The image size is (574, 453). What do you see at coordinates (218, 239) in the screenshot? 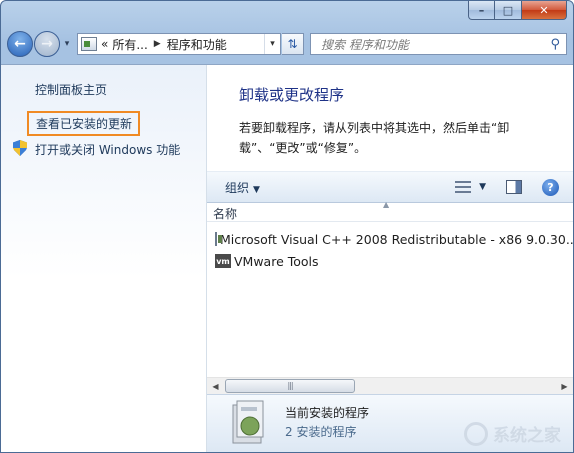
I see `program-icon` at bounding box center [218, 239].